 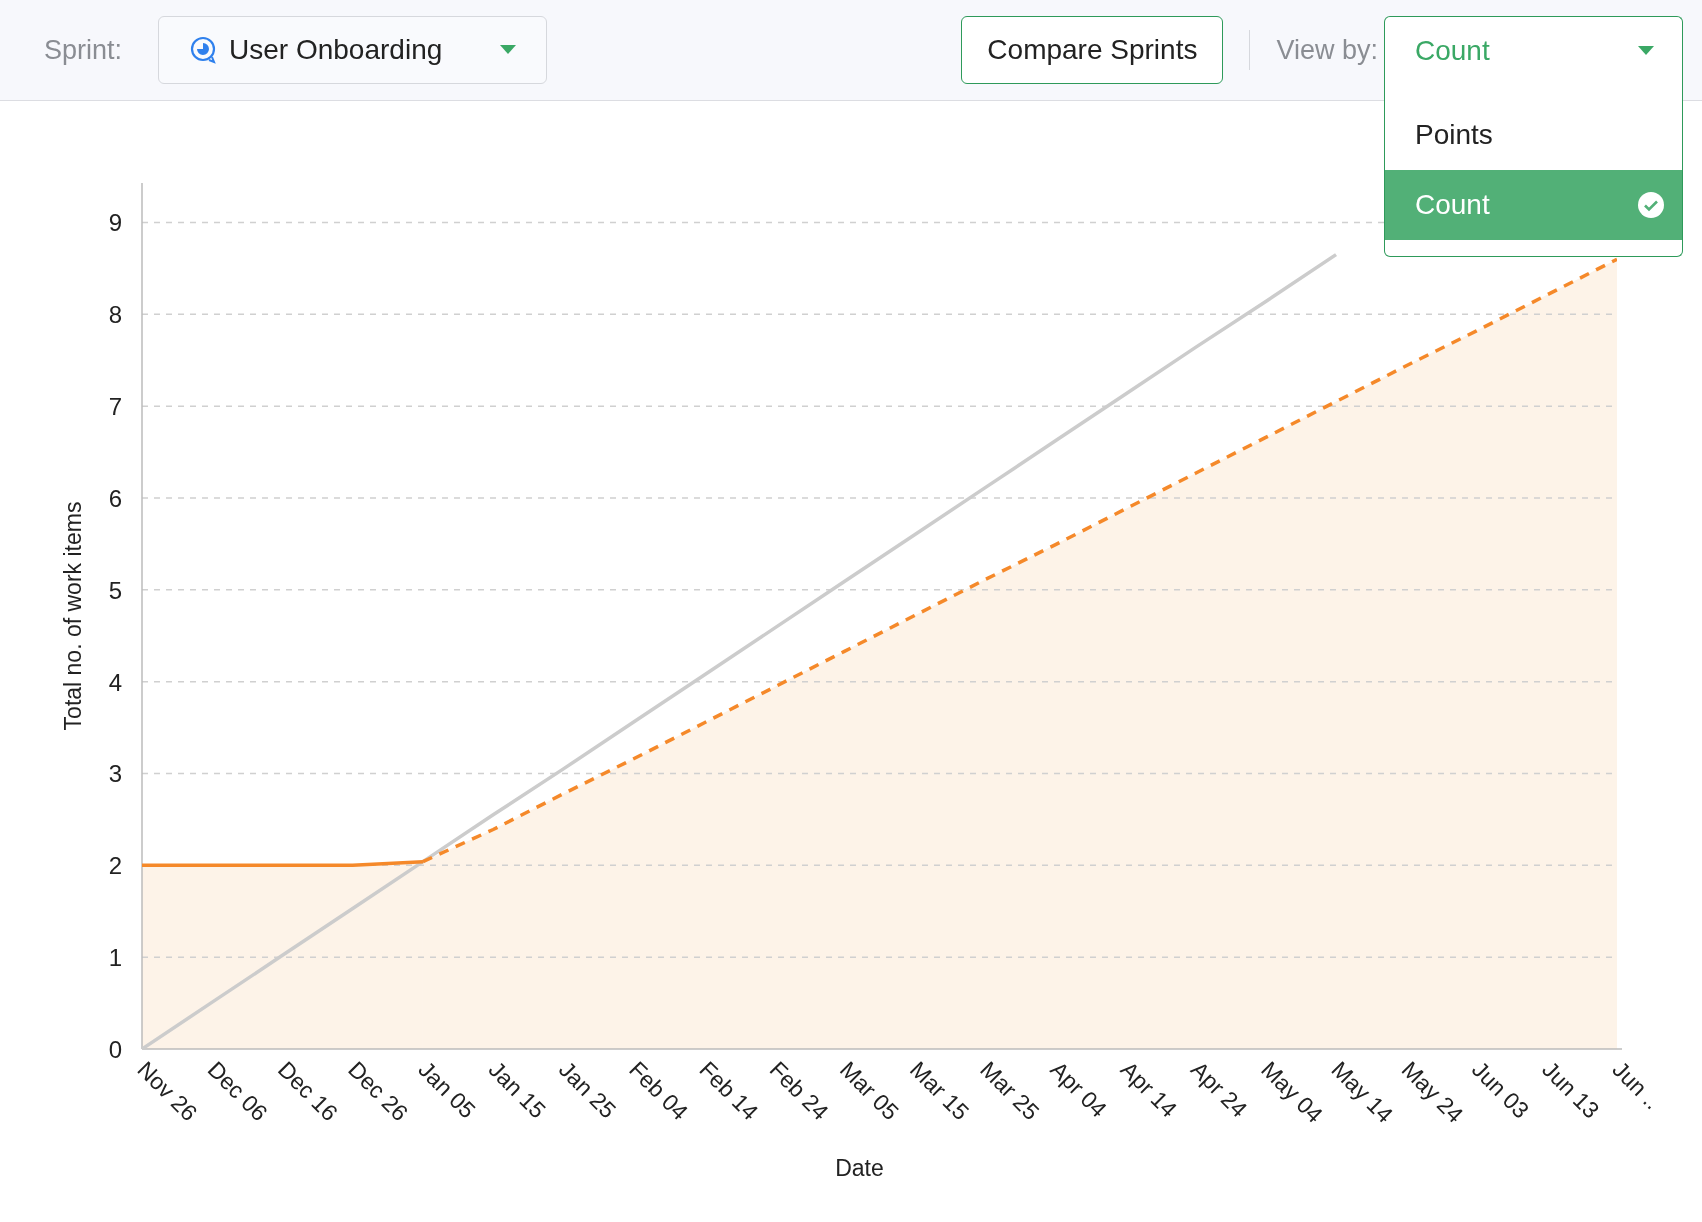 What do you see at coordinates (659, 1091) in the screenshot?
I see `x-tick-label: Feb 04` at bounding box center [659, 1091].